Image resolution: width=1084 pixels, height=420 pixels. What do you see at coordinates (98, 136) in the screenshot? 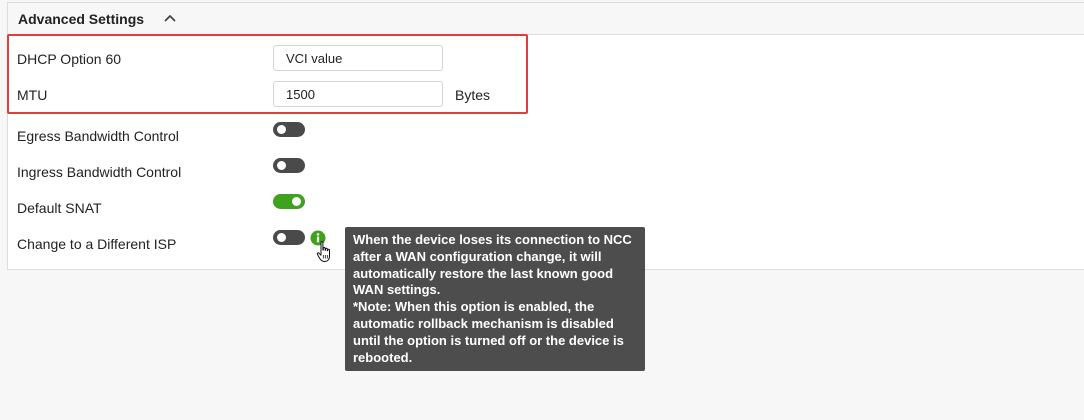
I see `egress-bandwidth-label: Egress Bandwidth Control` at bounding box center [98, 136].